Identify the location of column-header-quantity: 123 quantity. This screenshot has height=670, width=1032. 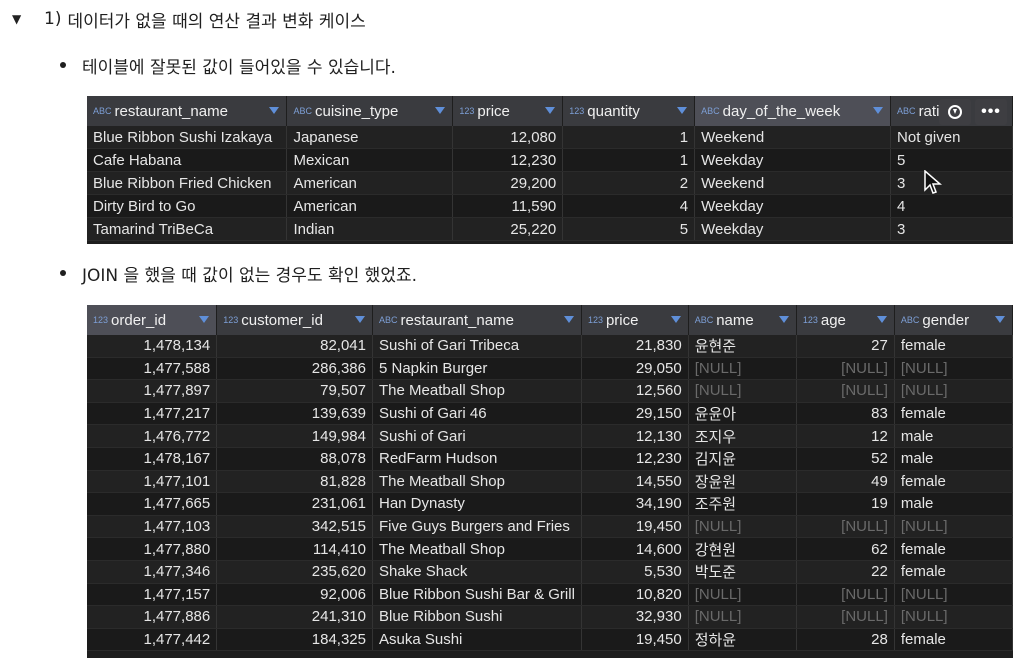
(629, 111).